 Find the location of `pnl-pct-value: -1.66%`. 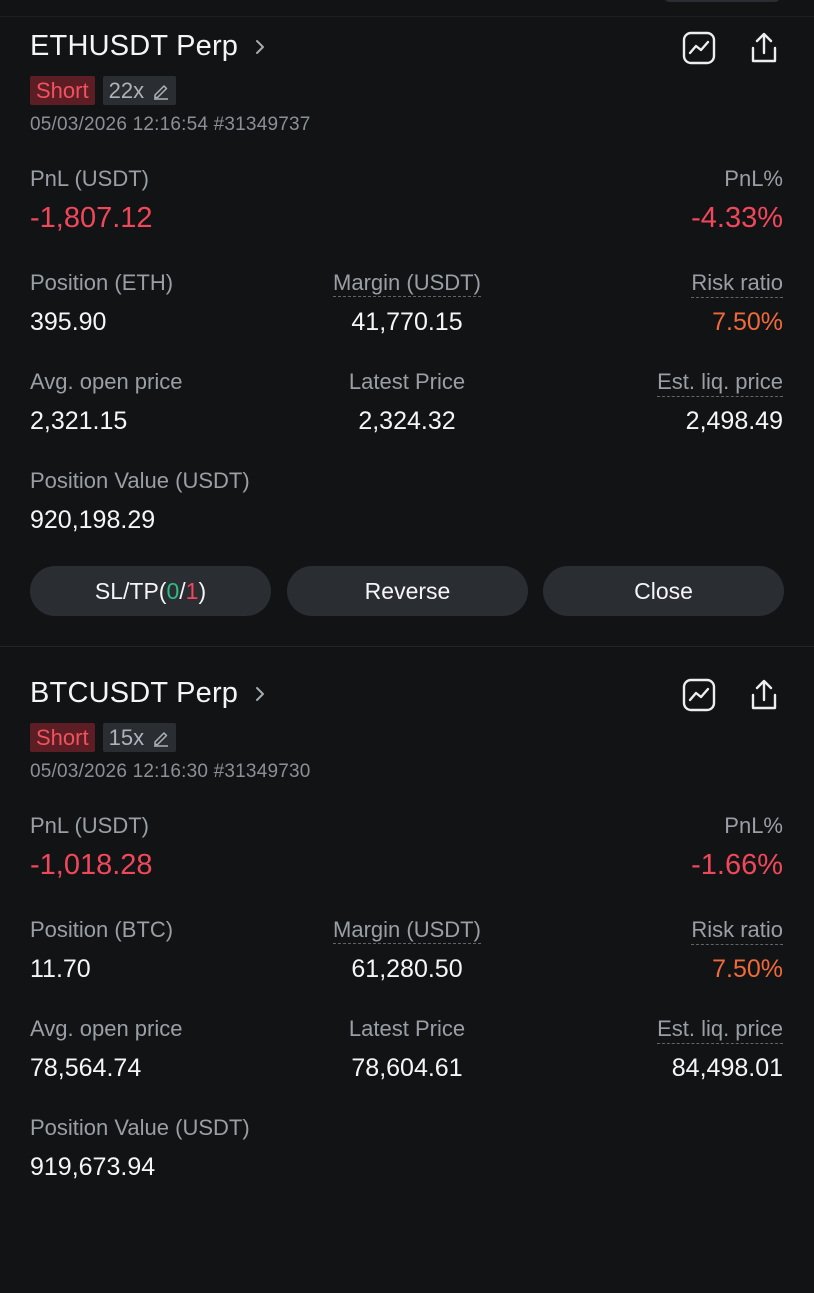

pnl-pct-value: -1.66% is located at coordinates (737, 865).